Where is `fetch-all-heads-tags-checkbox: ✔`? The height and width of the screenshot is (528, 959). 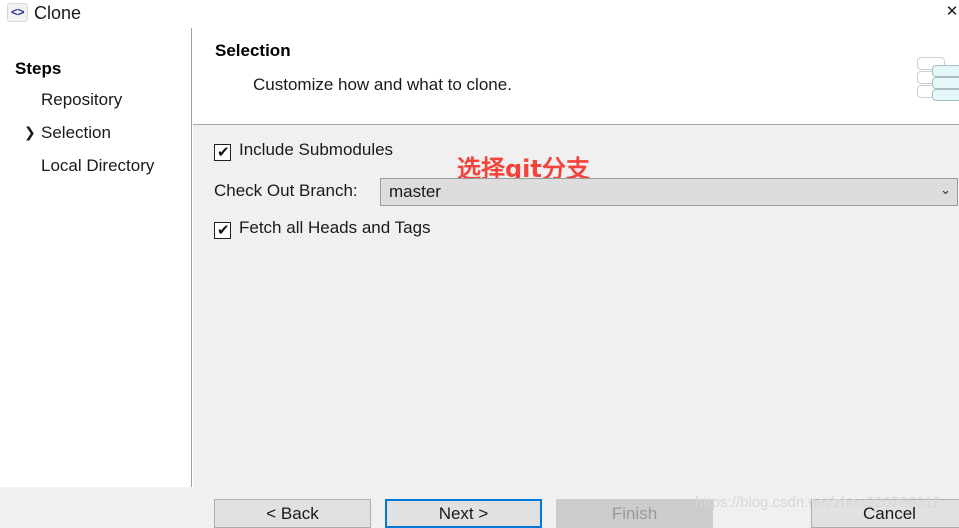
fetch-all-heads-tags-checkbox: ✔ is located at coordinates (222, 230).